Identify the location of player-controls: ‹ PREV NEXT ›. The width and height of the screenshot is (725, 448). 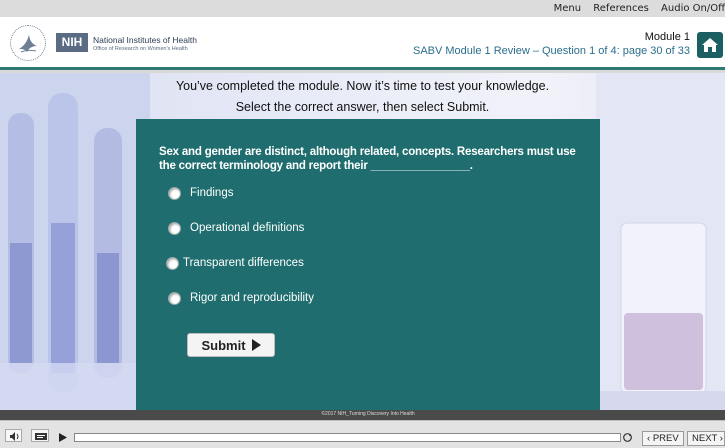
(362, 434).